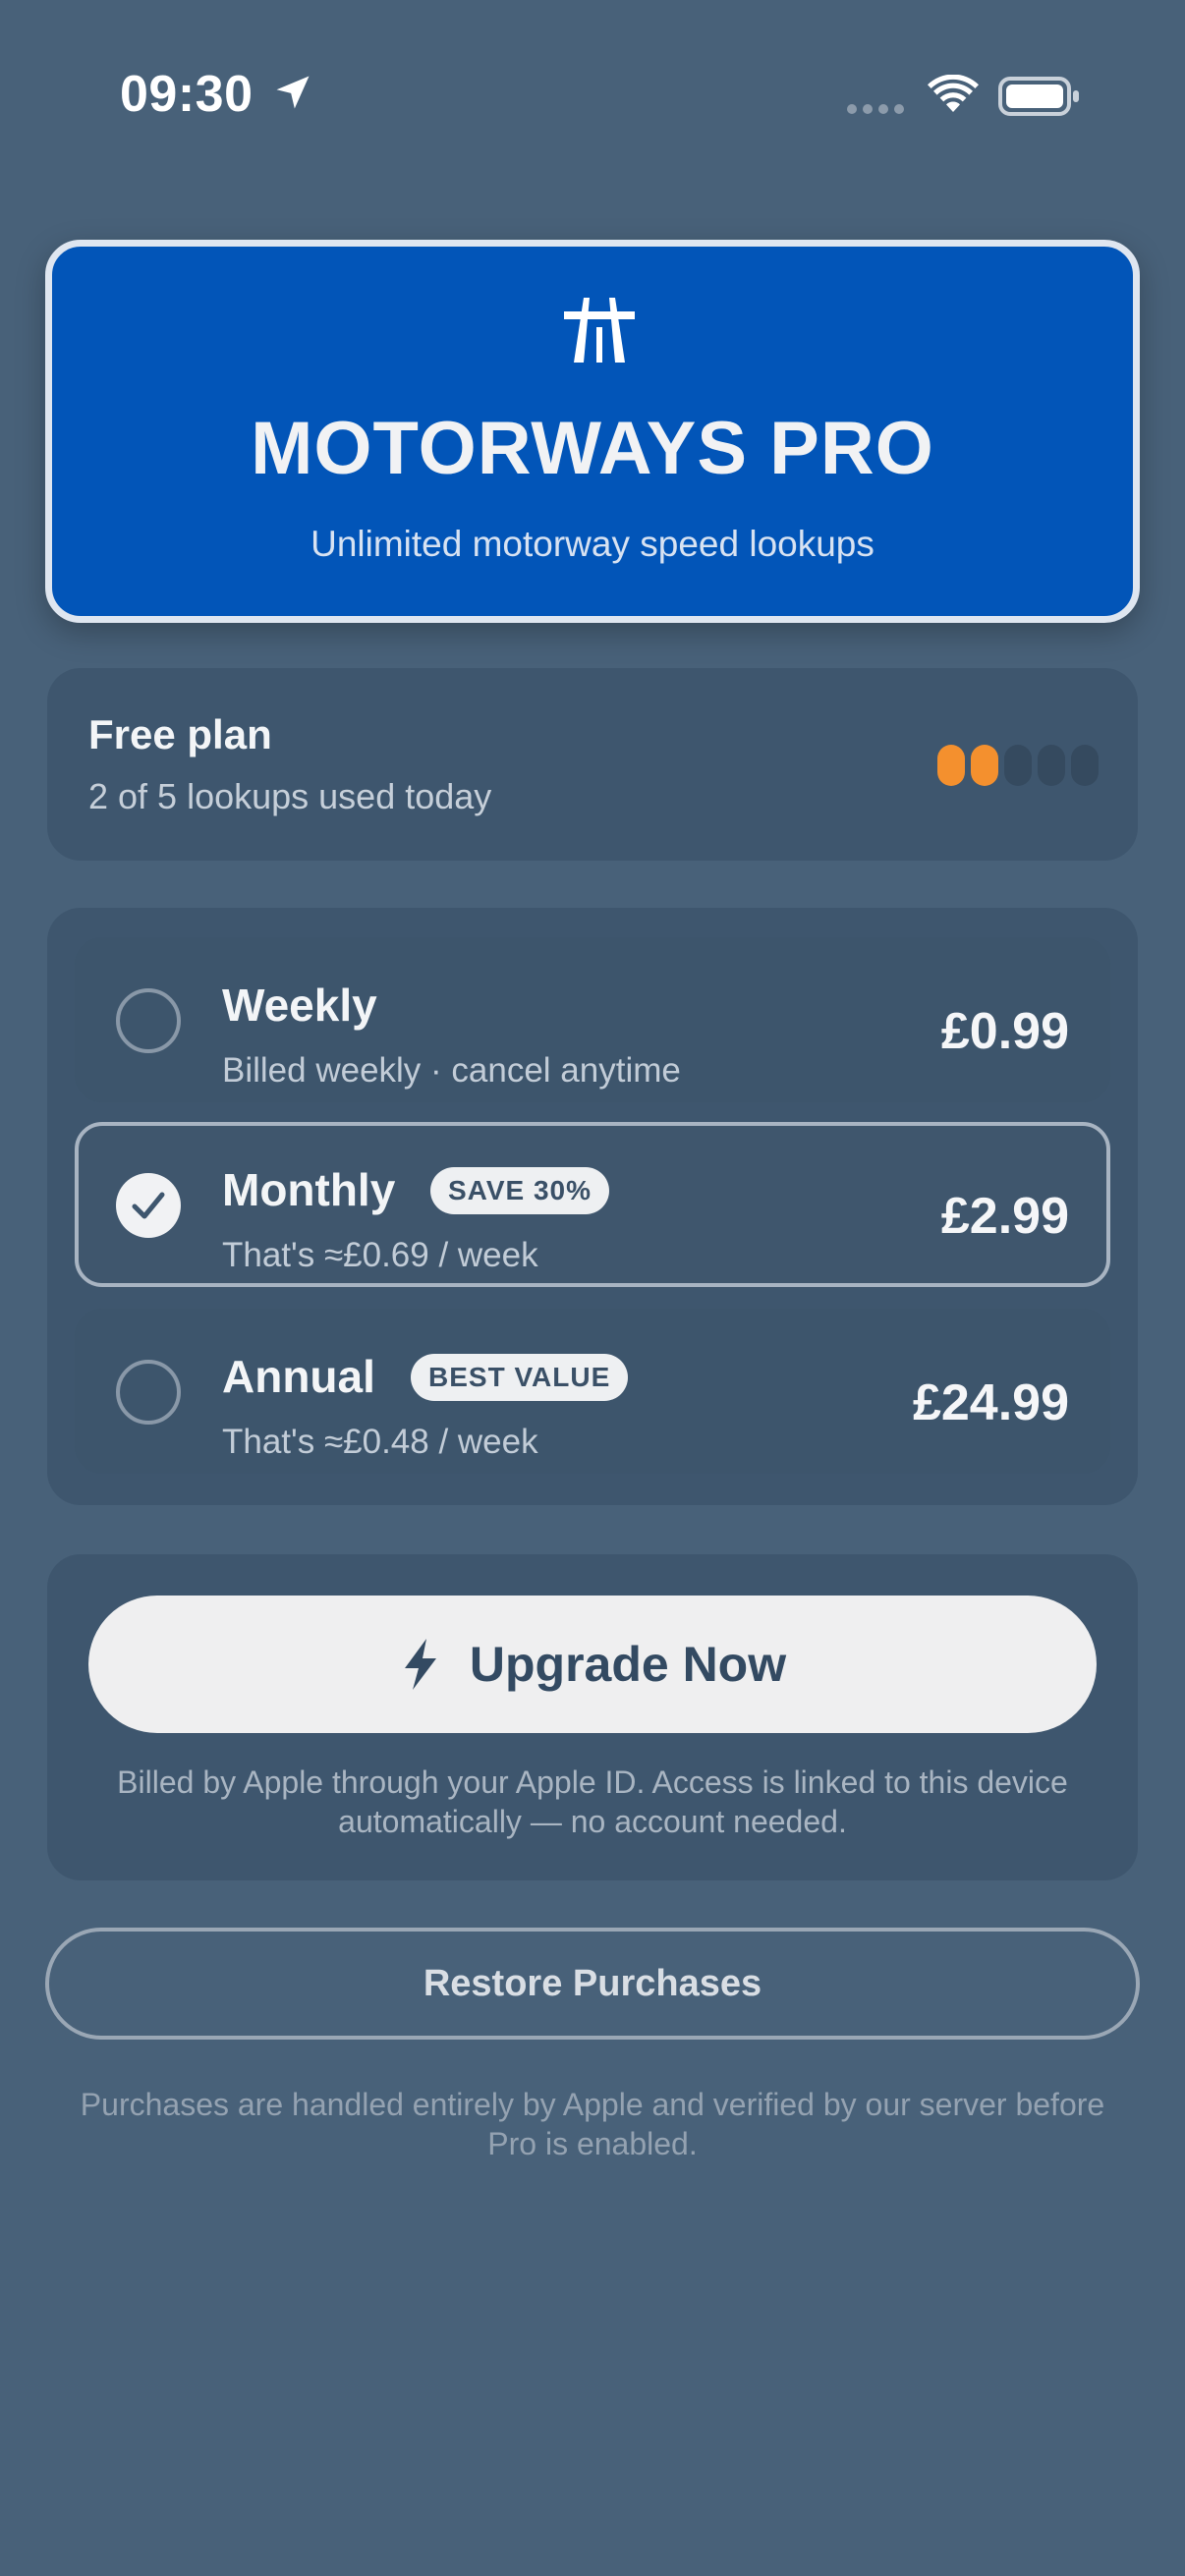 This screenshot has height=2576, width=1185. What do you see at coordinates (628, 1664) in the screenshot?
I see `upgrade-now-label: Upgrade Now` at bounding box center [628, 1664].